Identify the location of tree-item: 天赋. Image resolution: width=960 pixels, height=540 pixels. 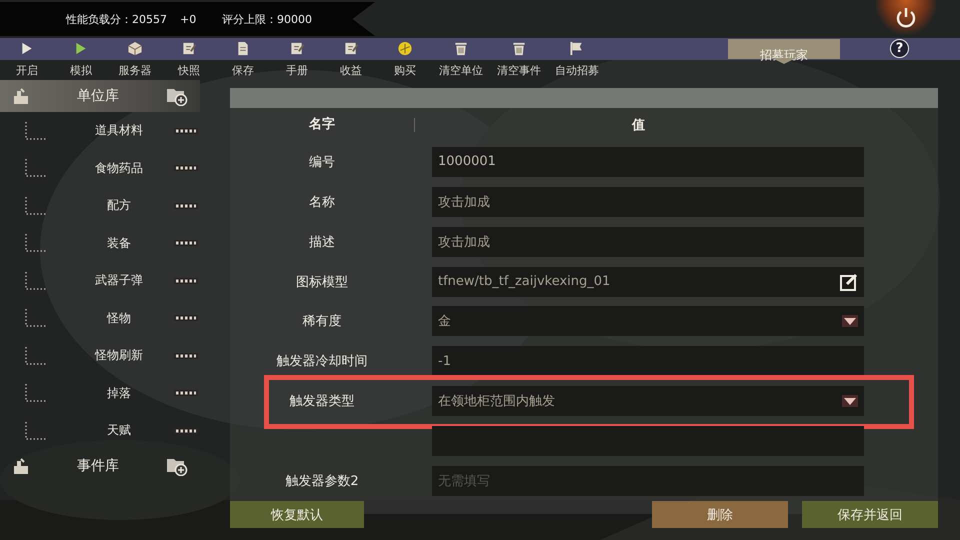
(119, 431).